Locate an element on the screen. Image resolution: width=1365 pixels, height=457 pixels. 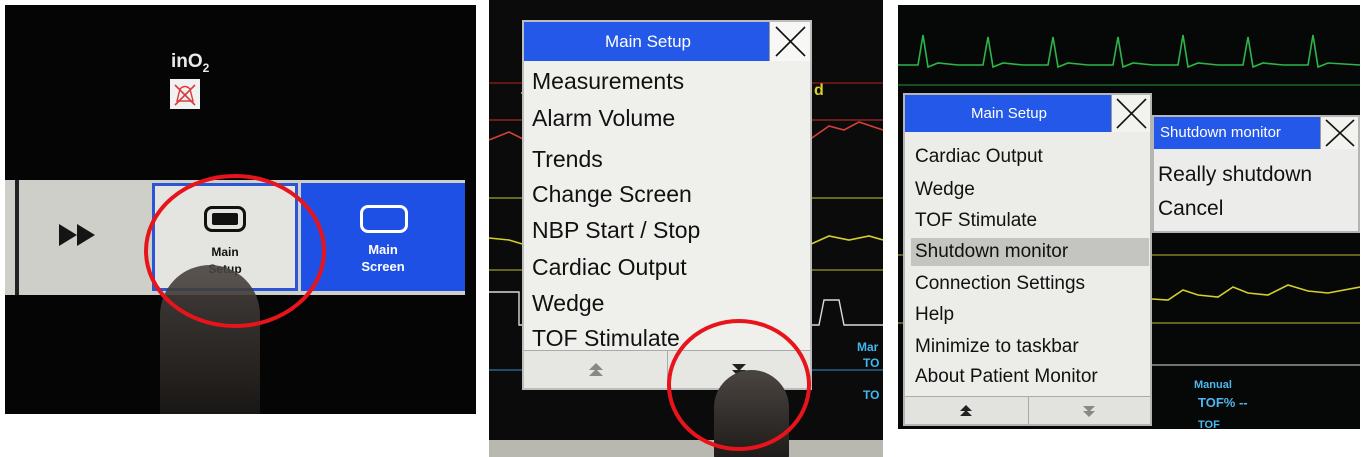
manual-label: Manual is located at coordinates (1213, 385).